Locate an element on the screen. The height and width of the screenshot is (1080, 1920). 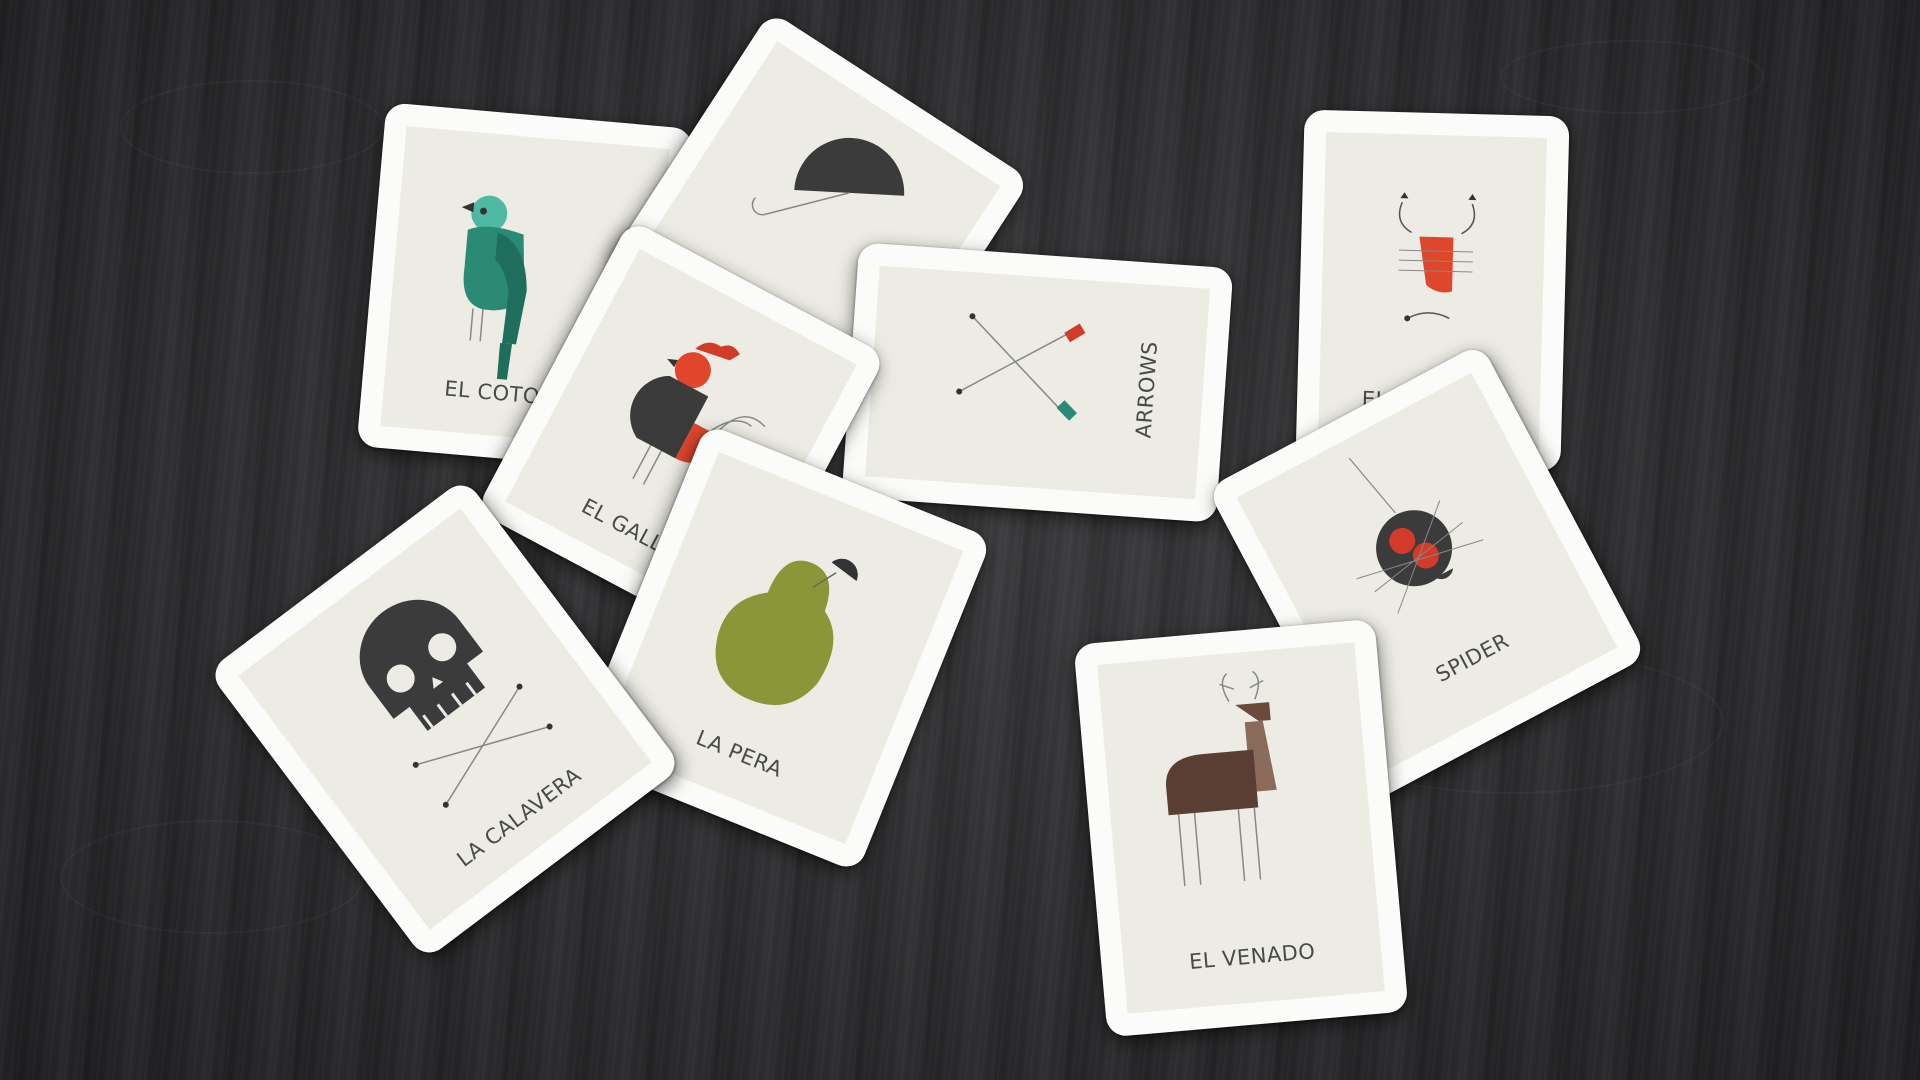
card-arrows: ARROWS is located at coordinates (1037, 382).